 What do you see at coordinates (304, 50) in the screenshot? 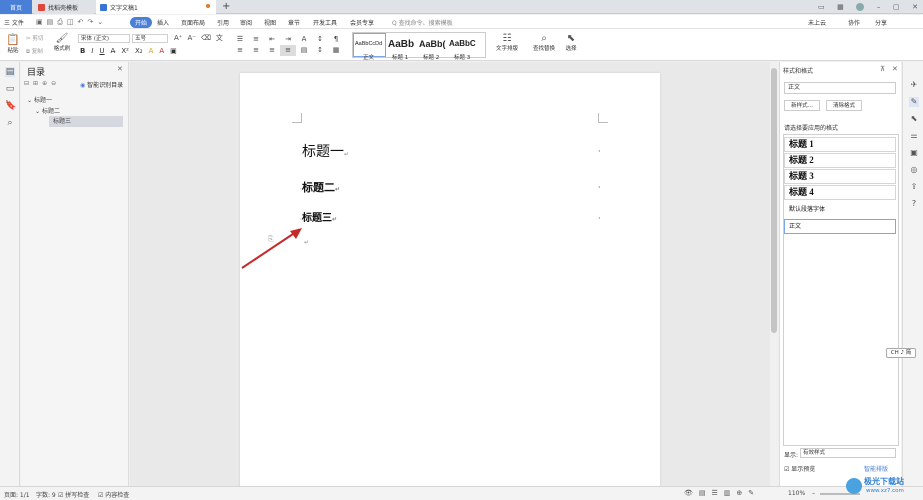
I see `distribute-icon: ▤` at bounding box center [304, 50].